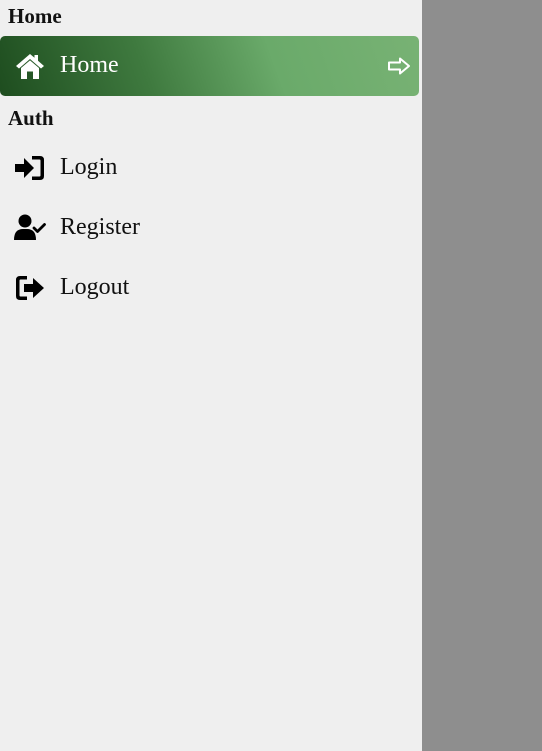 The width and height of the screenshot is (542, 751). What do you see at coordinates (30, 168) in the screenshot?
I see `login-icon` at bounding box center [30, 168].